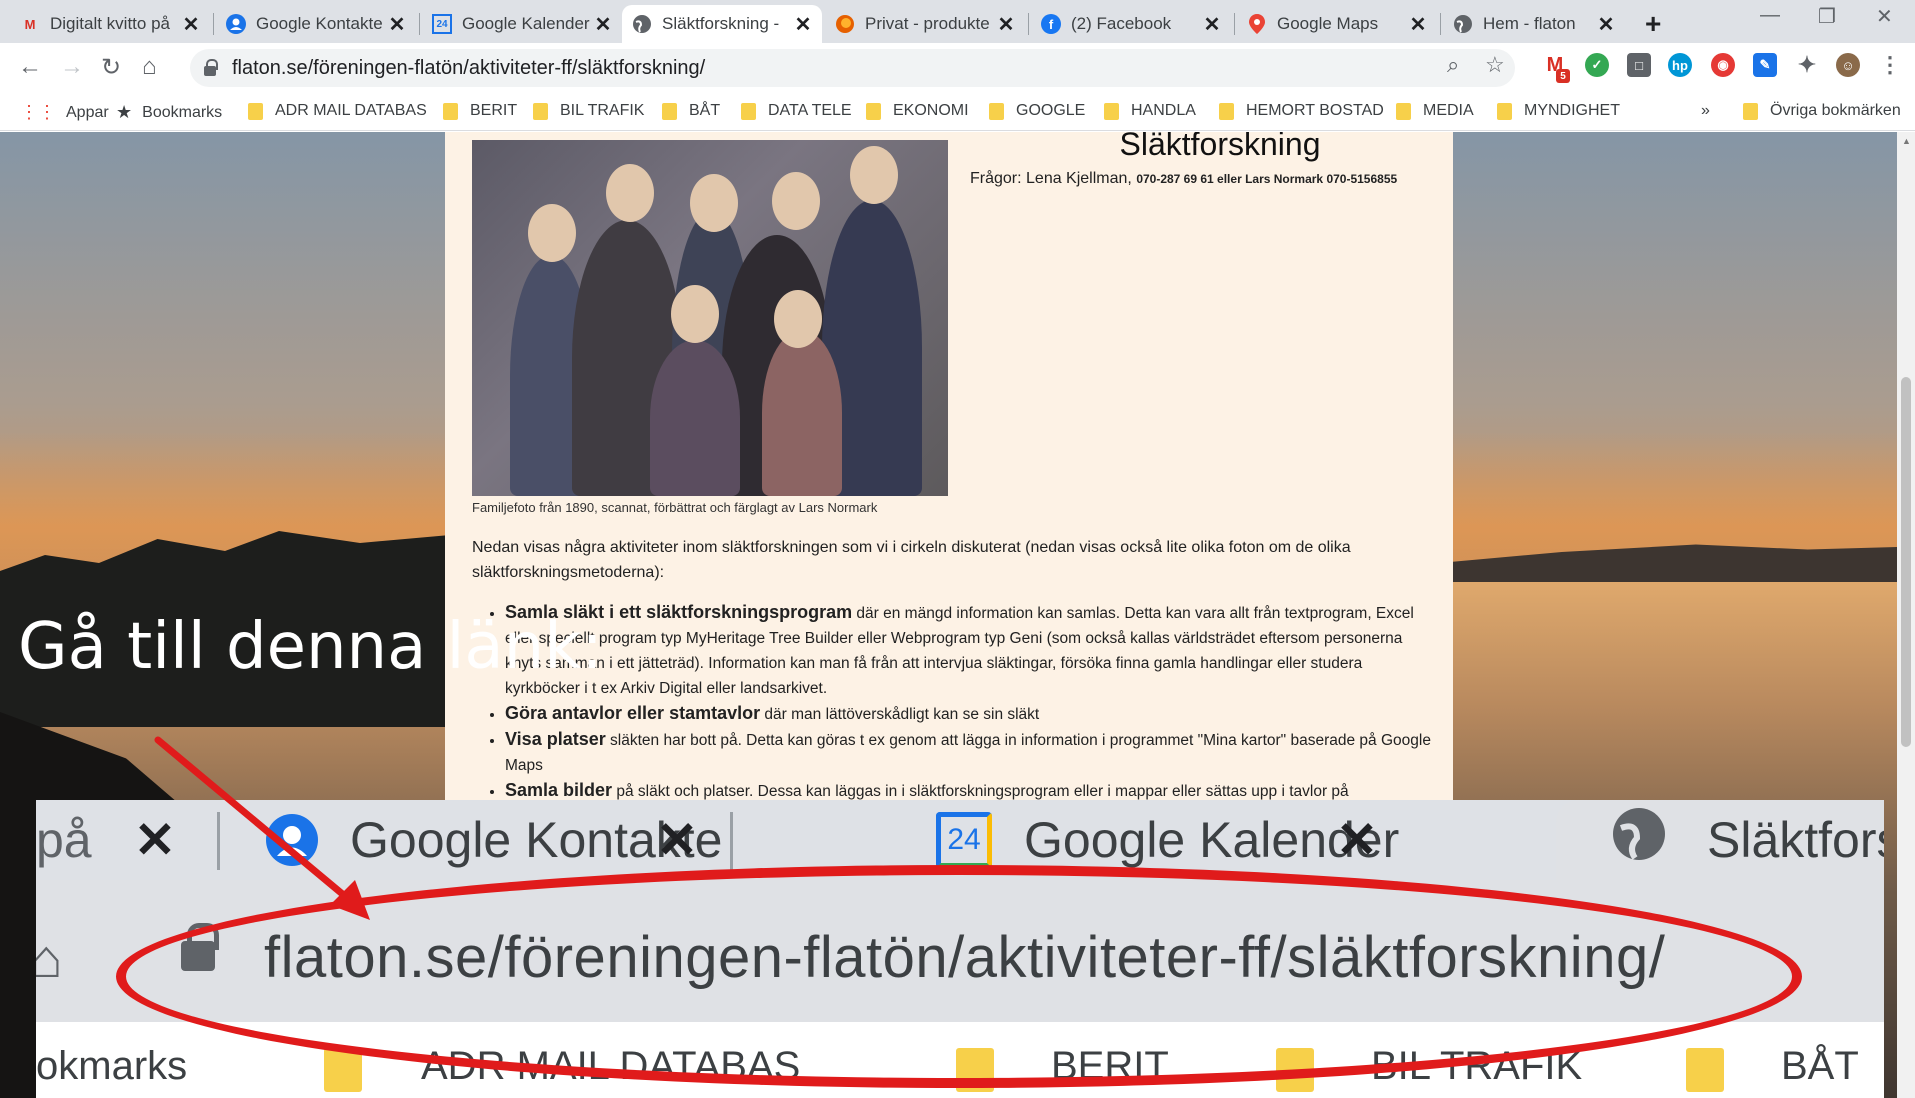 The width and height of the screenshot is (1915, 1098). What do you see at coordinates (30, 67) in the screenshot?
I see `back-icon: ←` at bounding box center [30, 67].